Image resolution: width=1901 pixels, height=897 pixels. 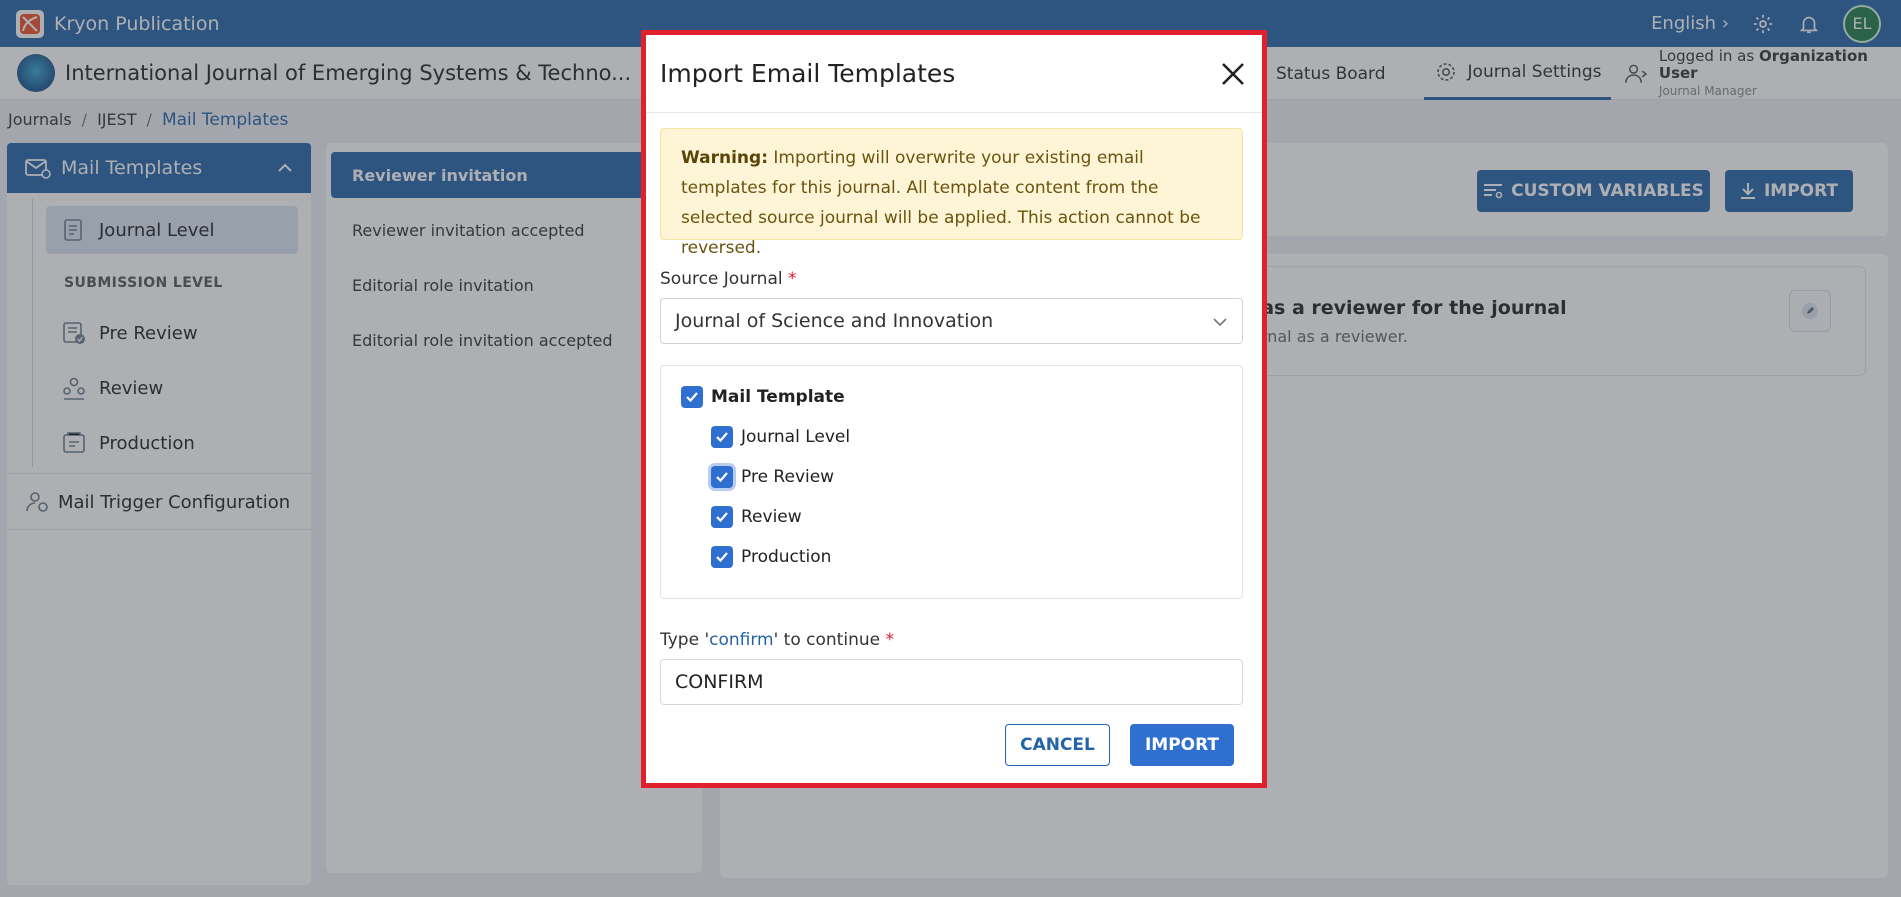 What do you see at coordinates (1233, 74) in the screenshot?
I see `close-icon` at bounding box center [1233, 74].